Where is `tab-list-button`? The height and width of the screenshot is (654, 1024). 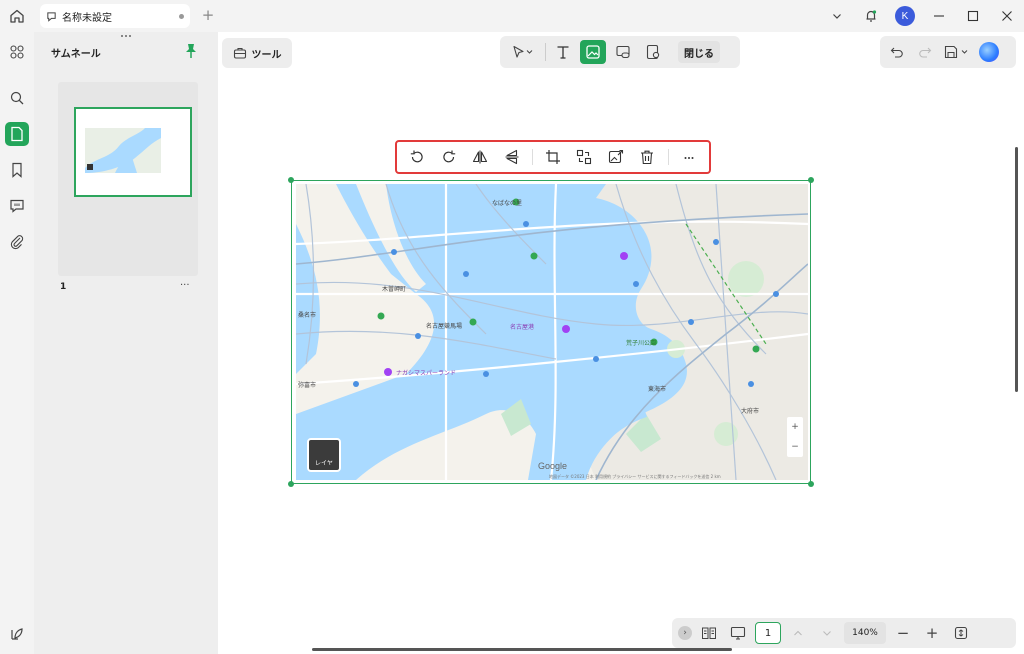 tab-list-button is located at coordinates (837, 16).